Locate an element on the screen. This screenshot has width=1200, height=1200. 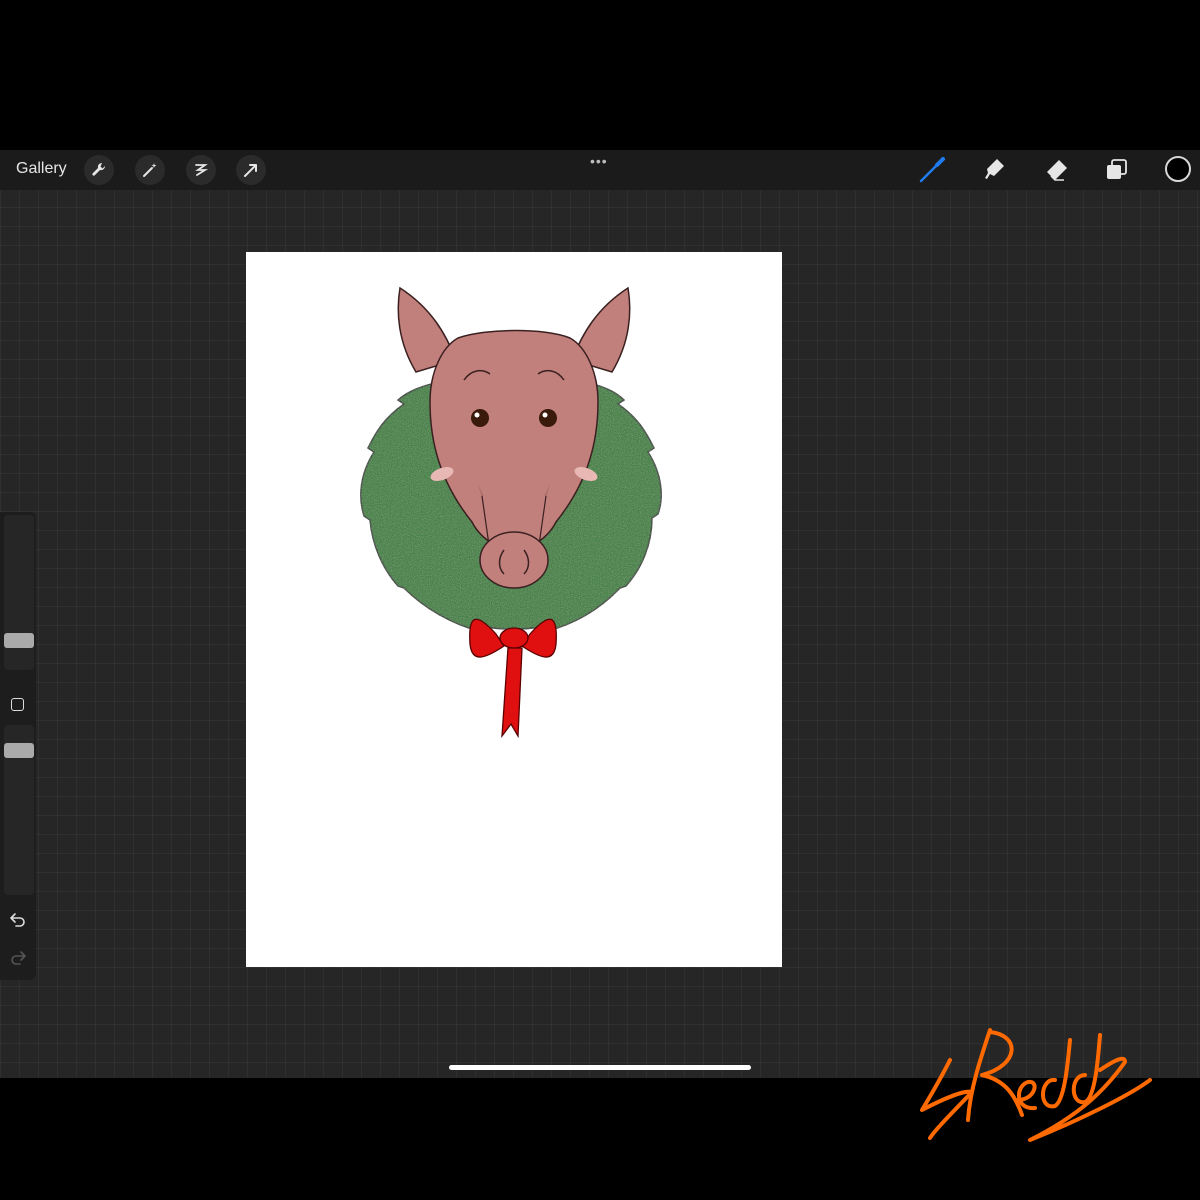
artist-signature is located at coordinates (1036, 1085).